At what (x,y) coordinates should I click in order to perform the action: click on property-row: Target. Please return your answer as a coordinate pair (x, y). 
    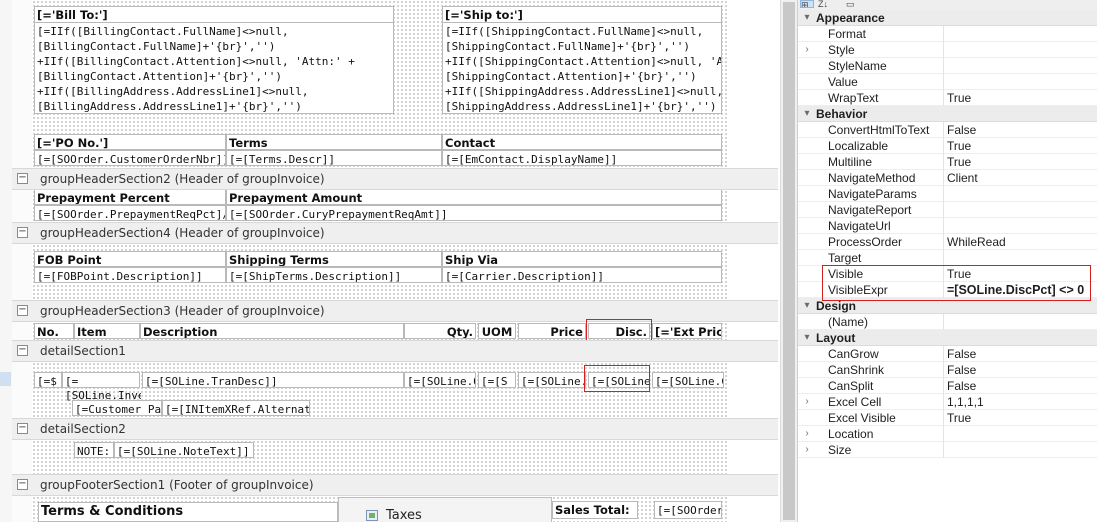
    Looking at the image, I should click on (947, 258).